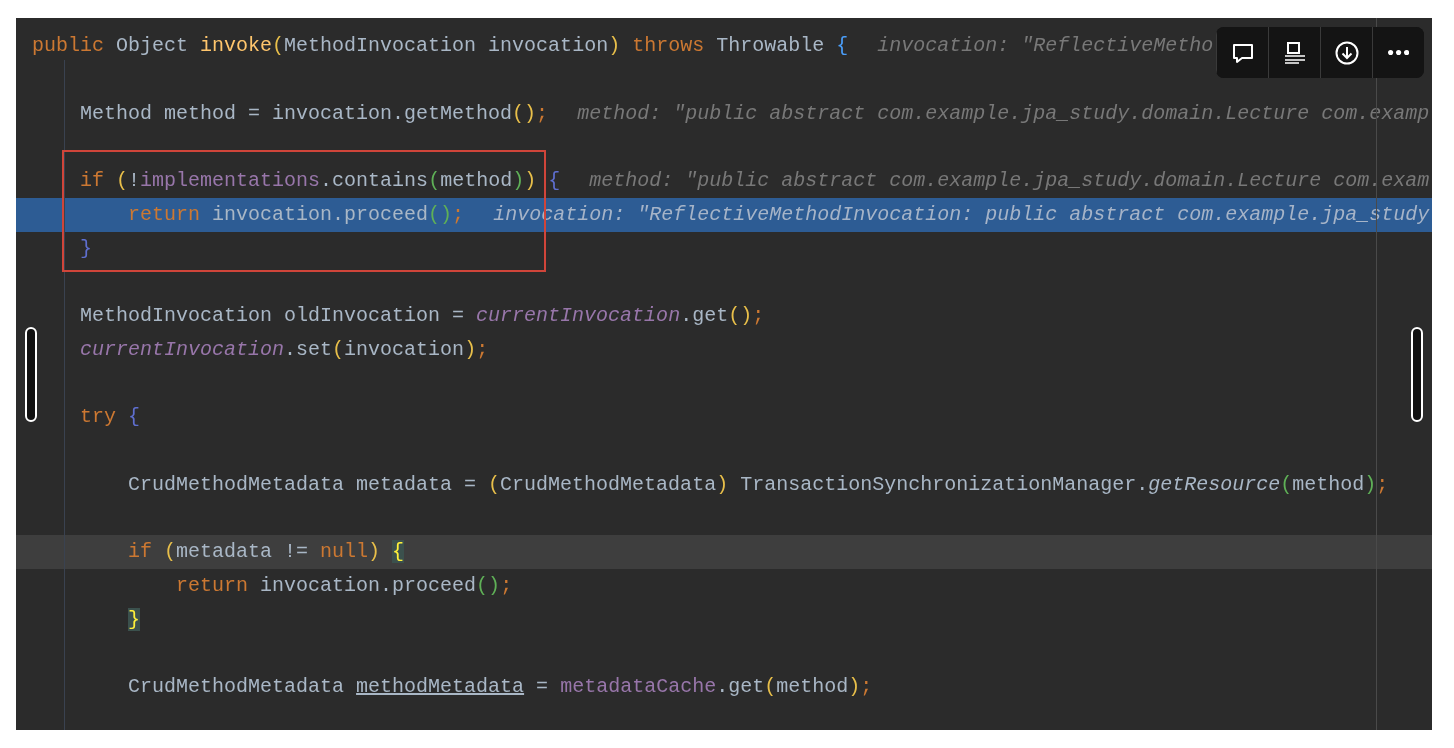  What do you see at coordinates (110, 417) in the screenshot?
I see `code-line: try {` at bounding box center [110, 417].